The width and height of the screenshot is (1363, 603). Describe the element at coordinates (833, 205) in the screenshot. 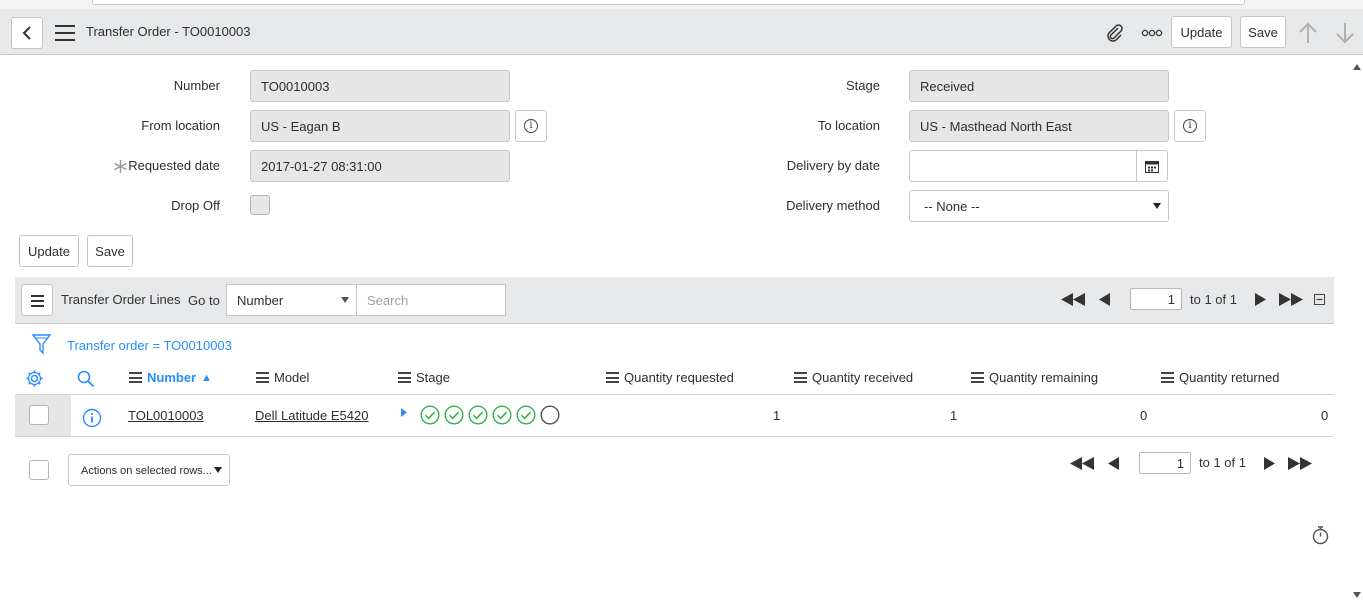

I see `delivery-method-label: Delivery method` at that location.